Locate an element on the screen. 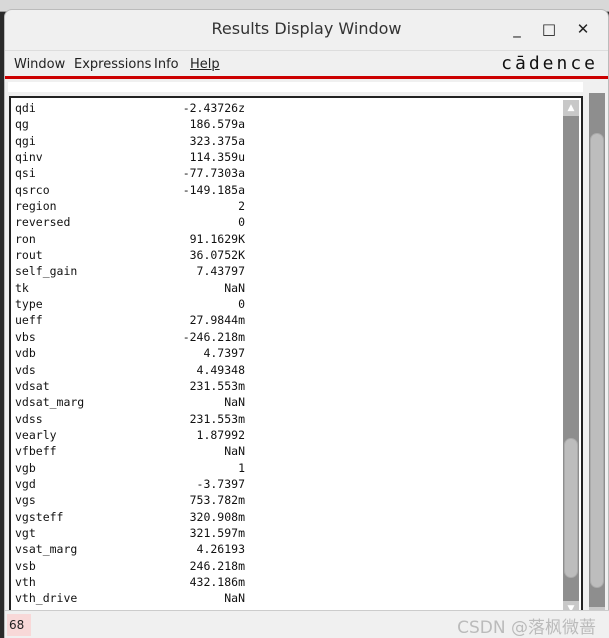  param-value: 114.359u is located at coordinates (217, 157).